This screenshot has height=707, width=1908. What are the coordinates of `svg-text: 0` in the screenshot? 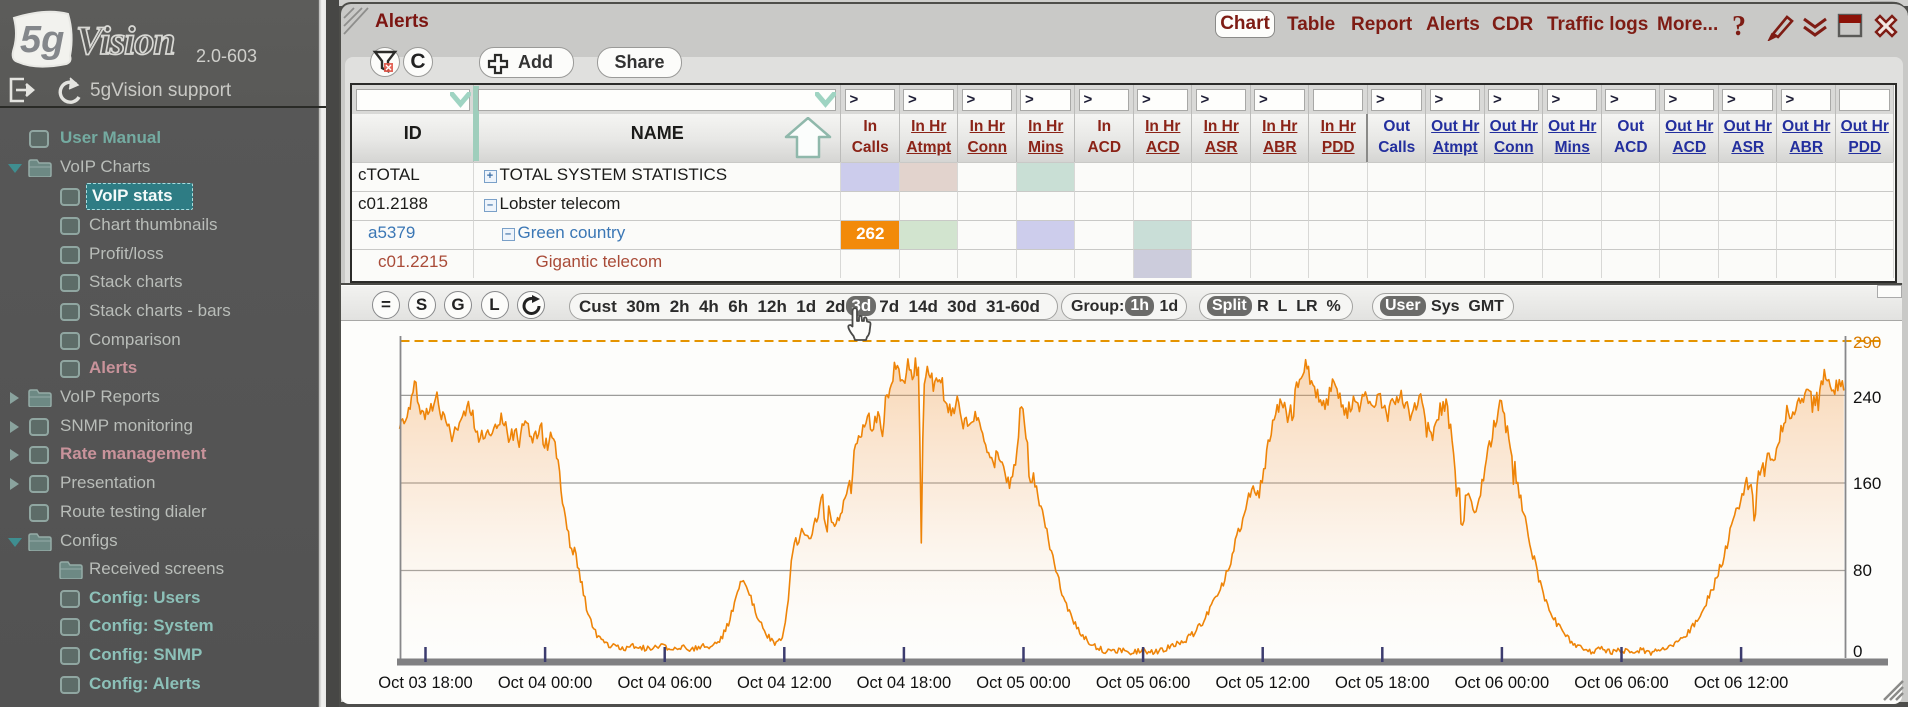 It's located at (1857, 651).